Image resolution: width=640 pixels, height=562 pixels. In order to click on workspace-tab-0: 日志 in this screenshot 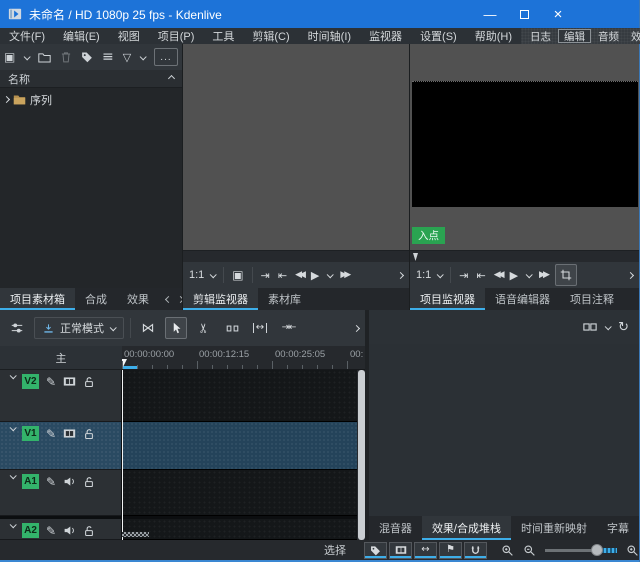, I will do `click(540, 36)`.